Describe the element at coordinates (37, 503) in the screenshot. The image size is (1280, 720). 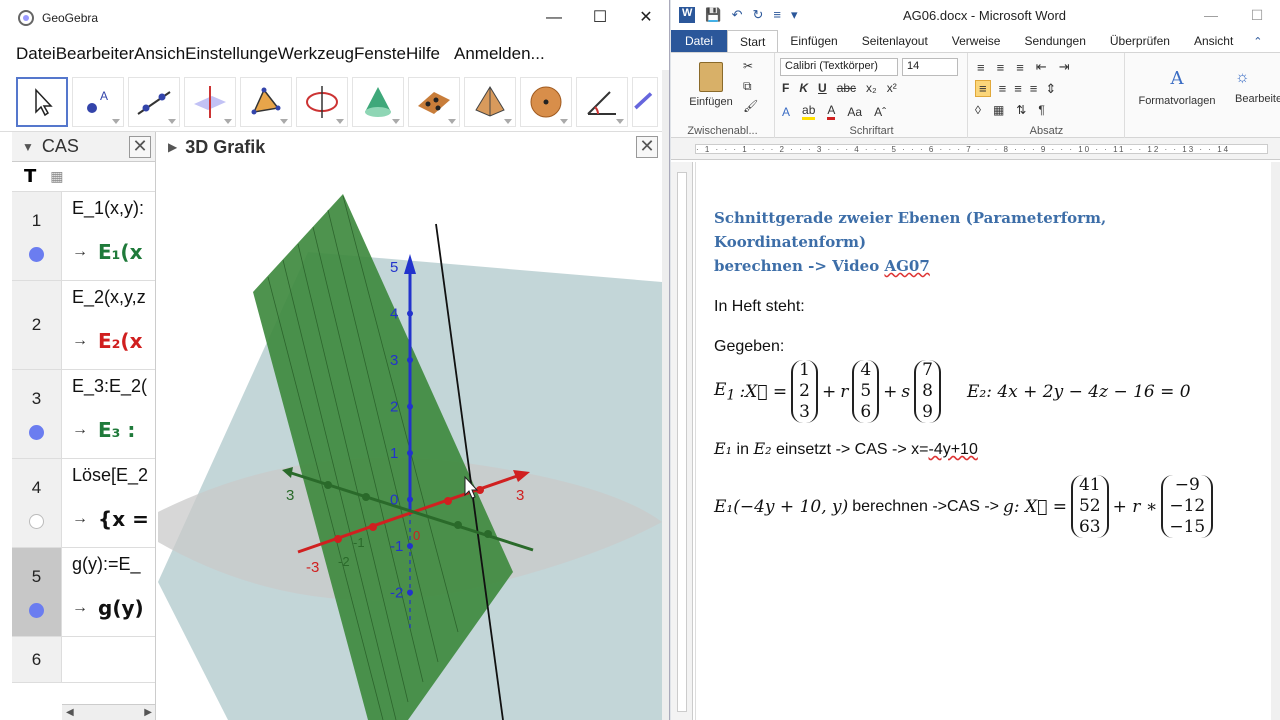
I see `cas-row-number: 4` at that location.